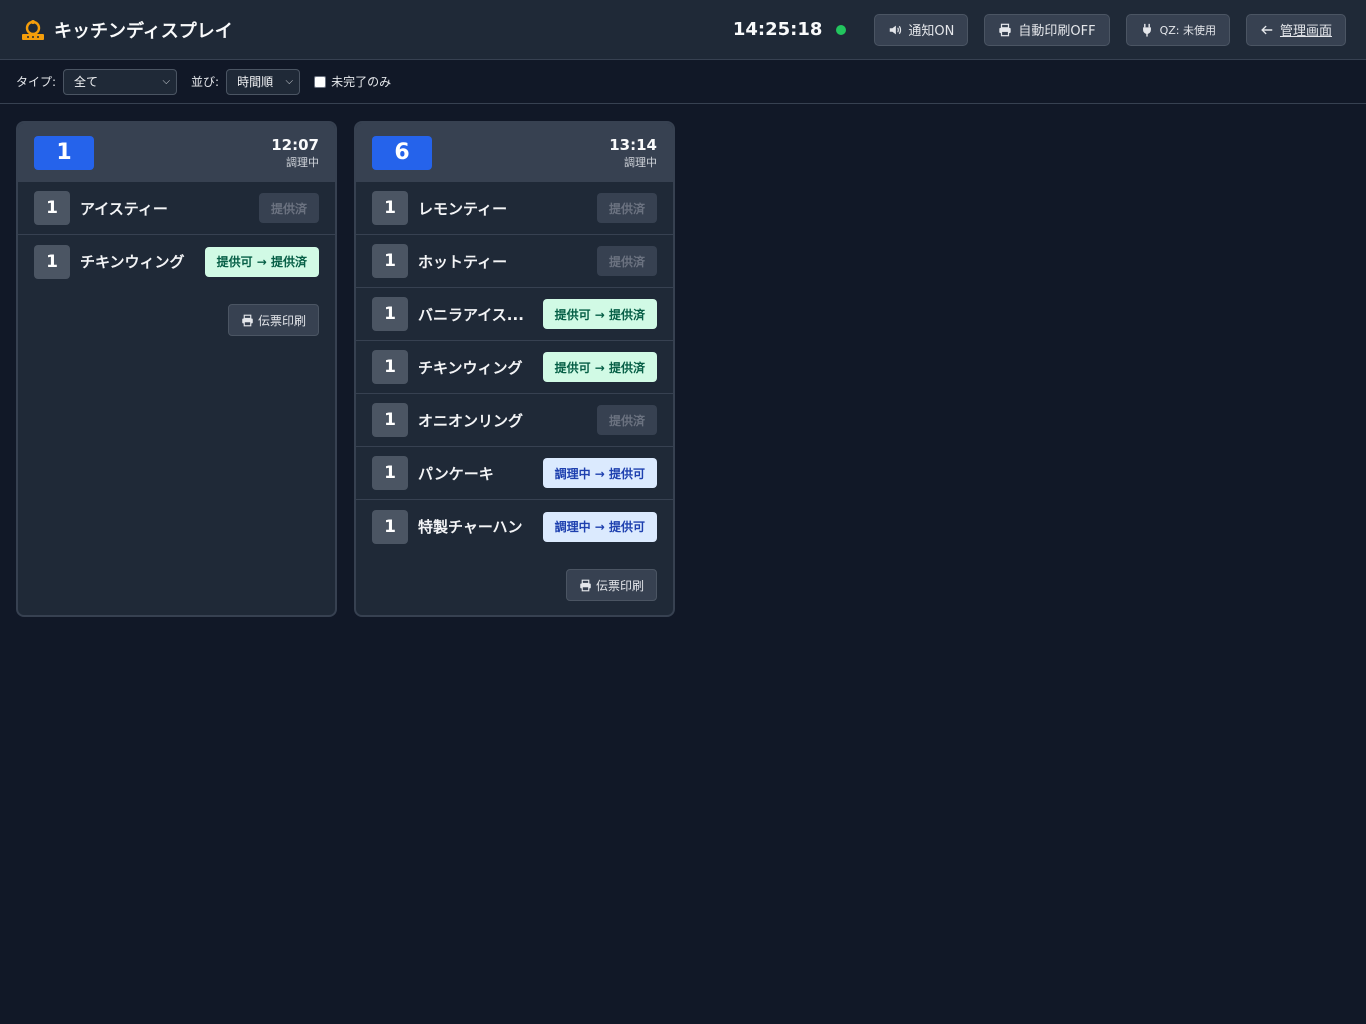 This screenshot has height=1024, width=1366. Describe the element at coordinates (205, 82) in the screenshot. I see `sort-label: 並び:` at that location.